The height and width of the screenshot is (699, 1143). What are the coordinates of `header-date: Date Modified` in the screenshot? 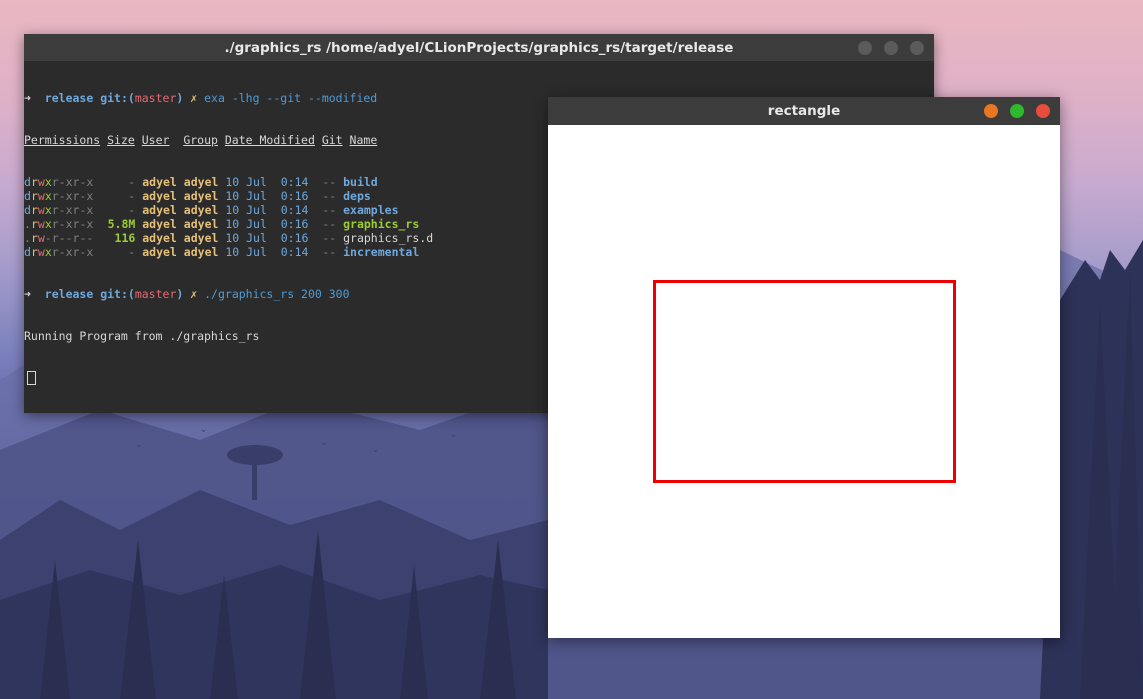 It's located at (269, 140).